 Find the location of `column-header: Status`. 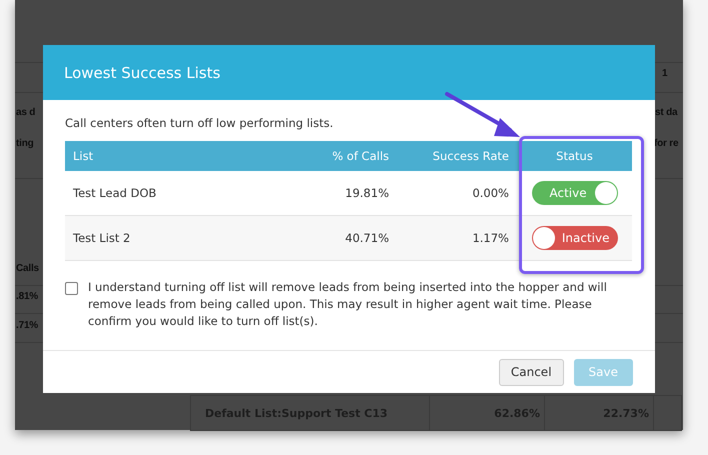

column-header: Status is located at coordinates (574, 156).